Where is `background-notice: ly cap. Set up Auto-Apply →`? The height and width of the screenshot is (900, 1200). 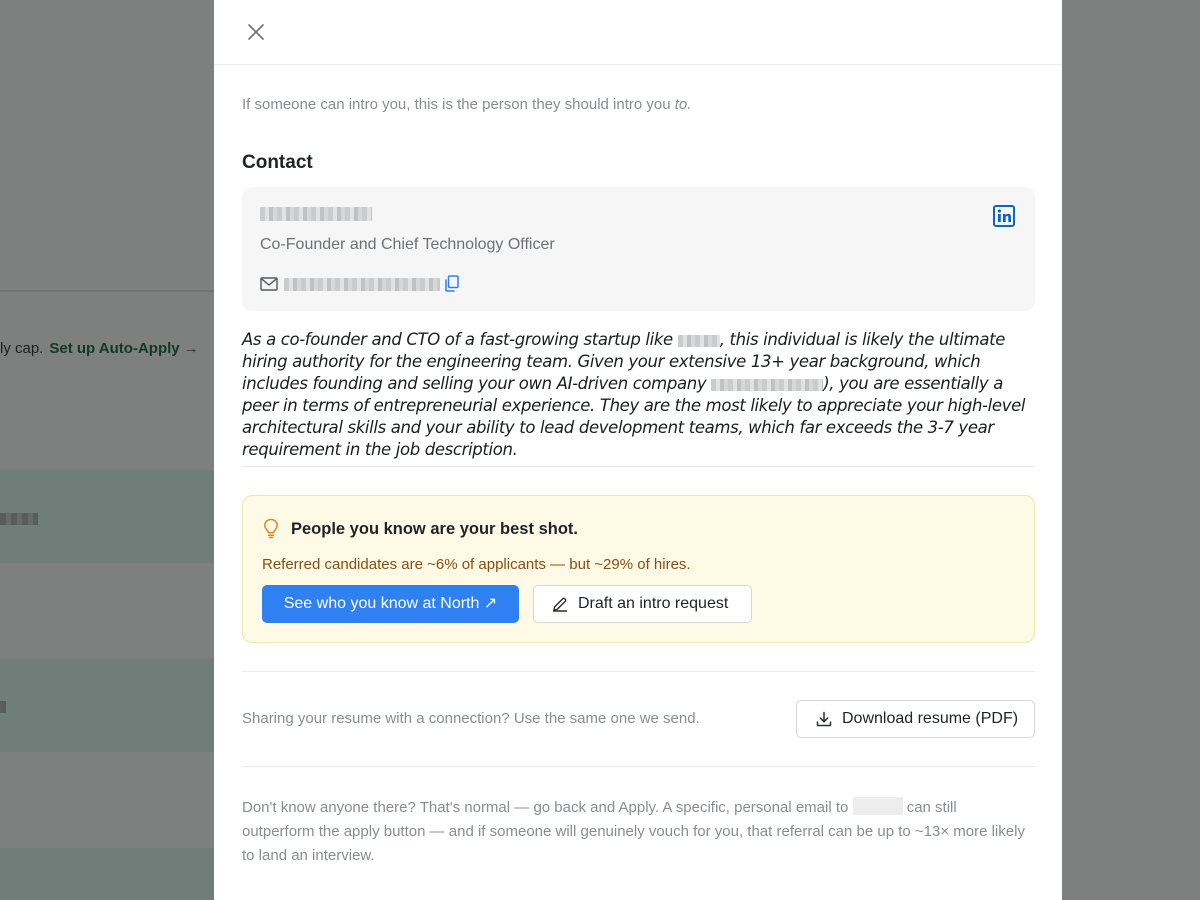
background-notice: ly cap. Set up Auto-Apply → is located at coordinates (99, 348).